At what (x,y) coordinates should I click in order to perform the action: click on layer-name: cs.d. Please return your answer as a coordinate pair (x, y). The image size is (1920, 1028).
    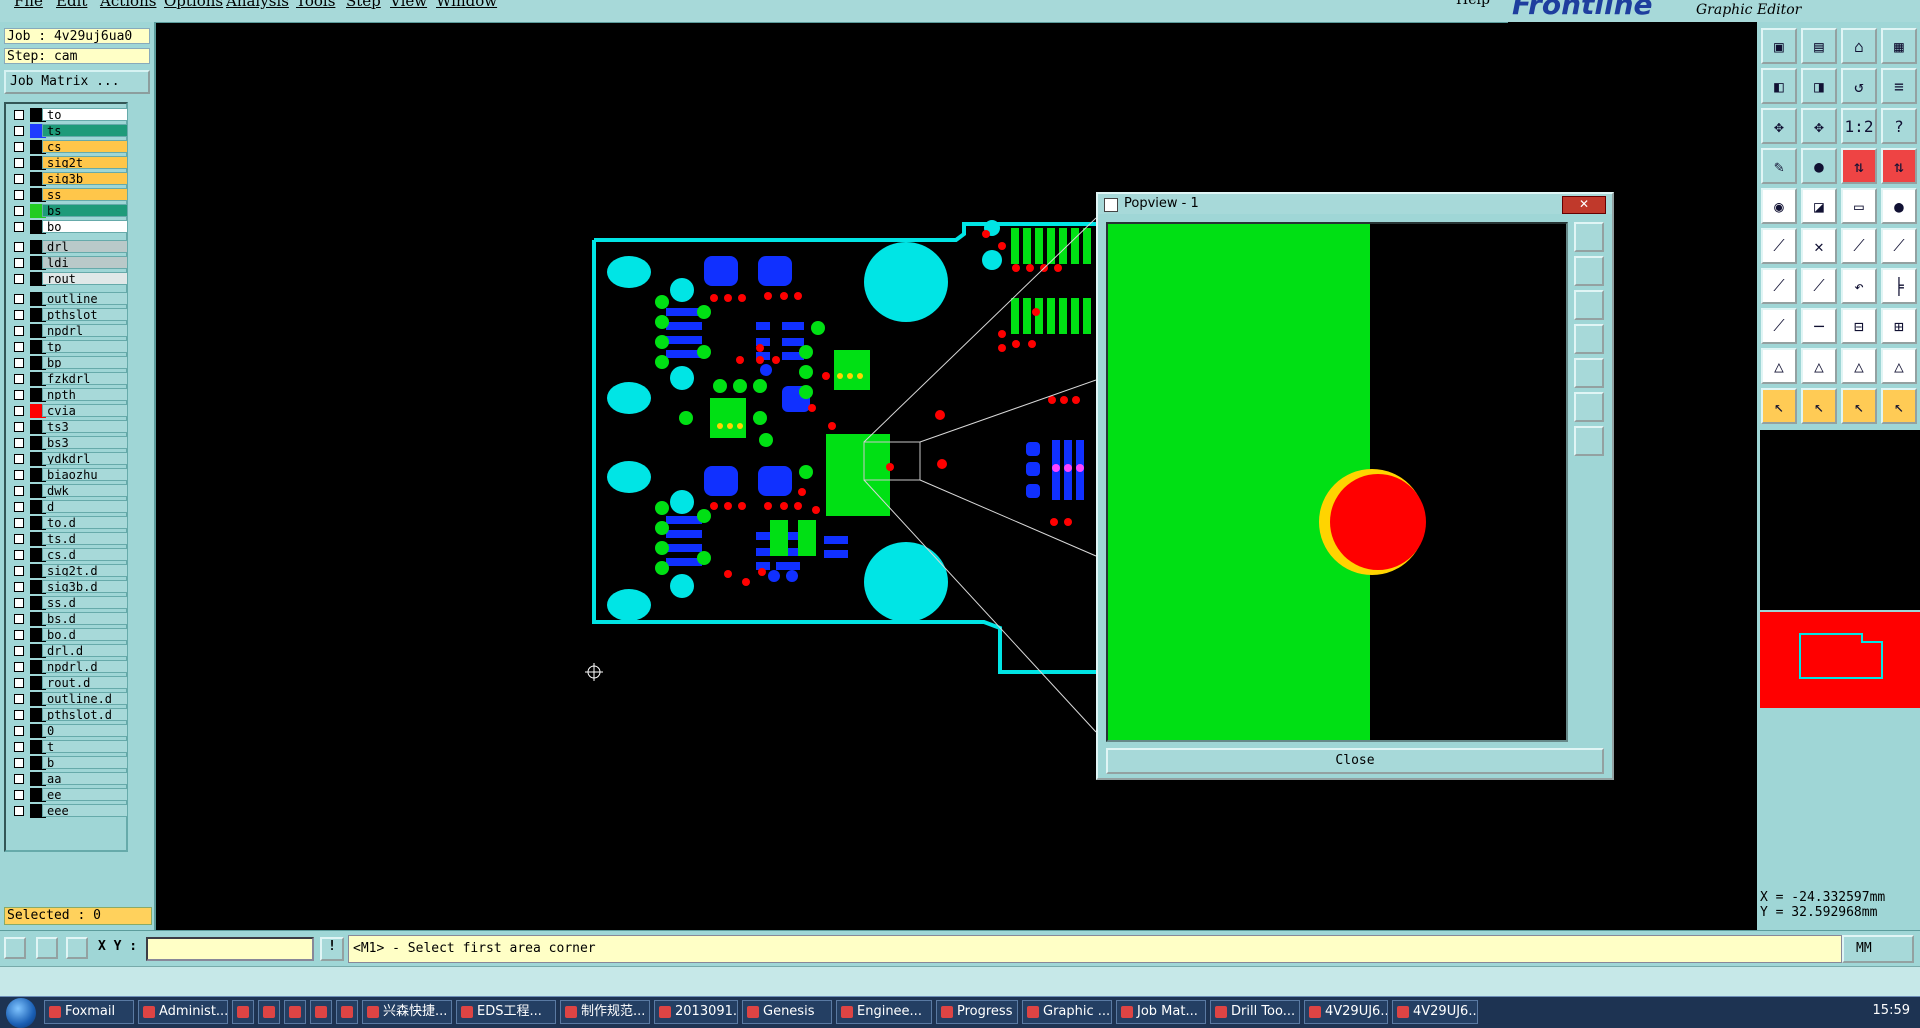
    Looking at the image, I should click on (85, 554).